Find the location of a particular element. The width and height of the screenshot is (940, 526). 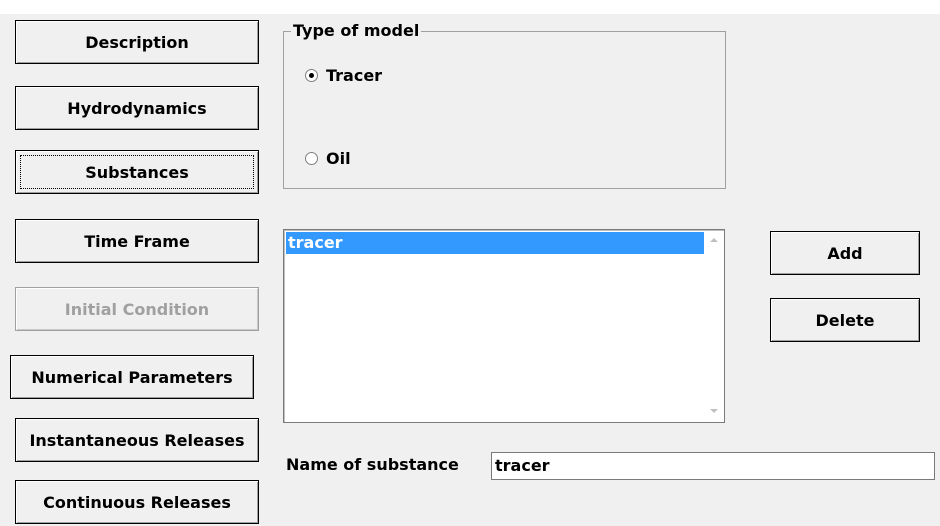

scroll-down-arrow-icon is located at coordinates (714, 411).